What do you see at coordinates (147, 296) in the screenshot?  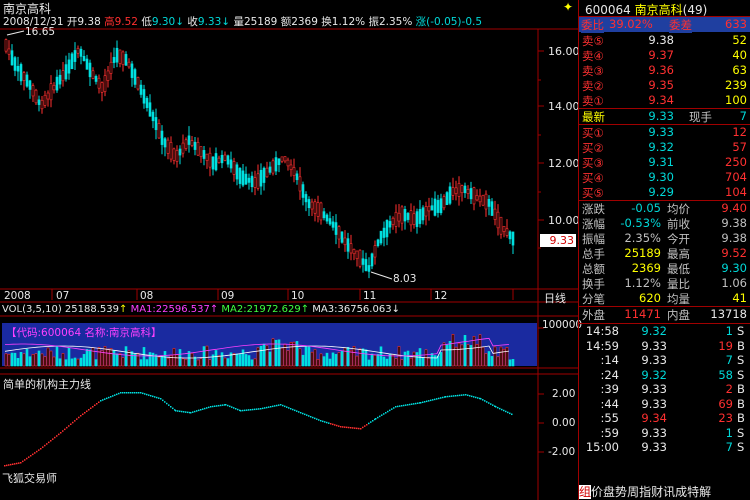 I see `x-label-08: 08` at bounding box center [147, 296].